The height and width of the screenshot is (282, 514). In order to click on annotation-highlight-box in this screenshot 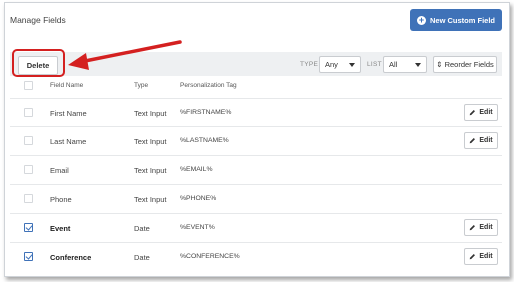, I will do `click(38, 63)`.